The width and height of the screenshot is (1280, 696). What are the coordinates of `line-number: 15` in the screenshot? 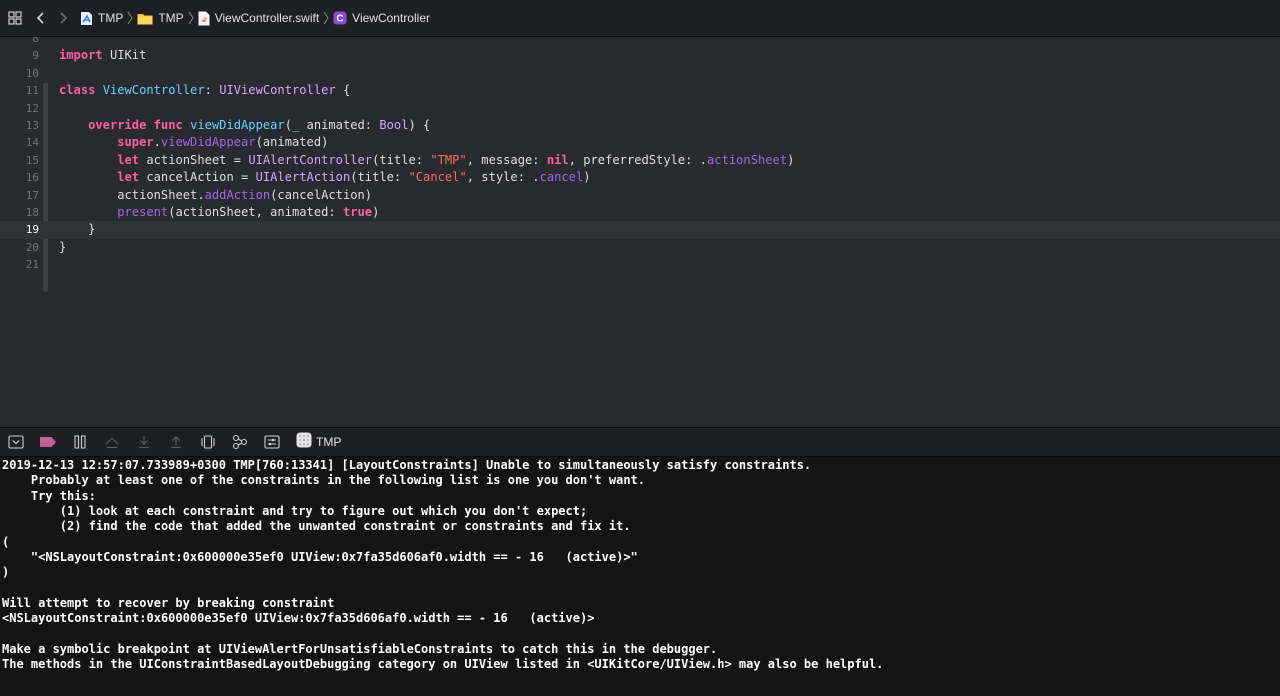 It's located at (19, 160).